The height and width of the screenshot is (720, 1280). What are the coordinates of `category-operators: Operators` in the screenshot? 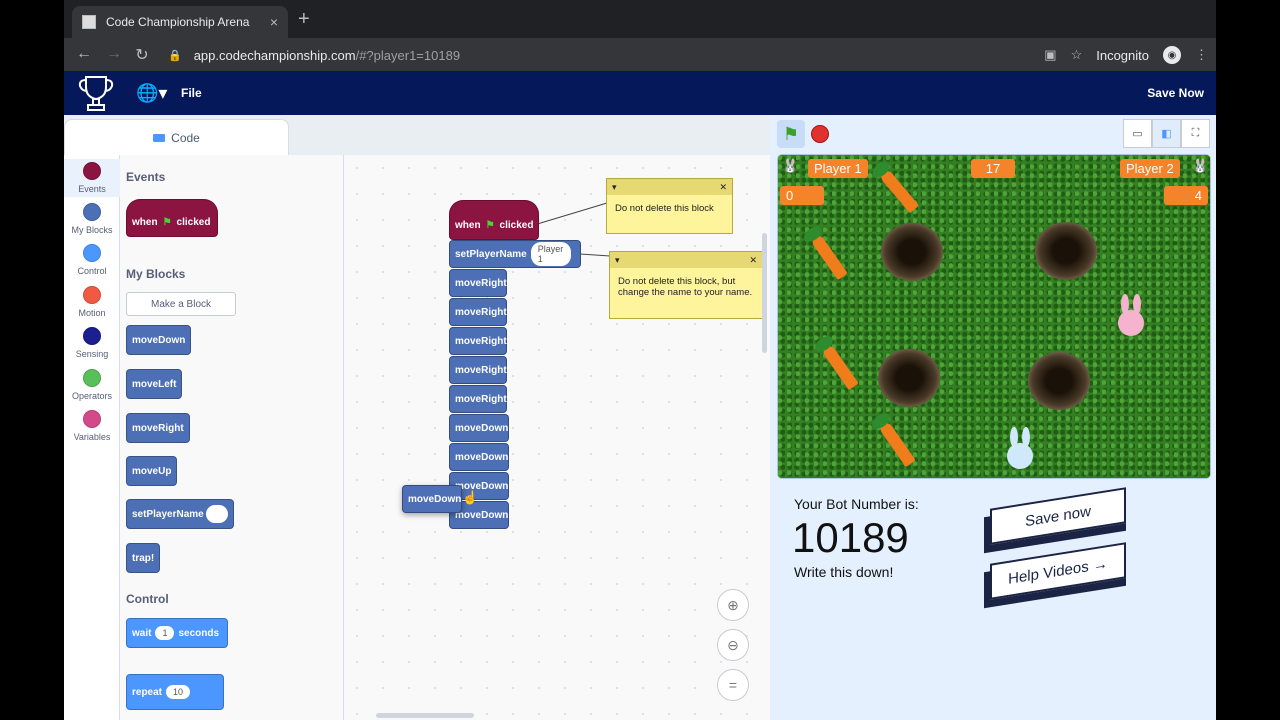 It's located at (92, 385).